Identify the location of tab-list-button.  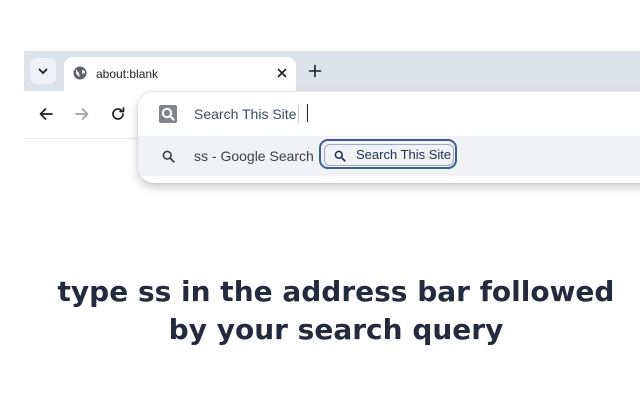
(43, 71).